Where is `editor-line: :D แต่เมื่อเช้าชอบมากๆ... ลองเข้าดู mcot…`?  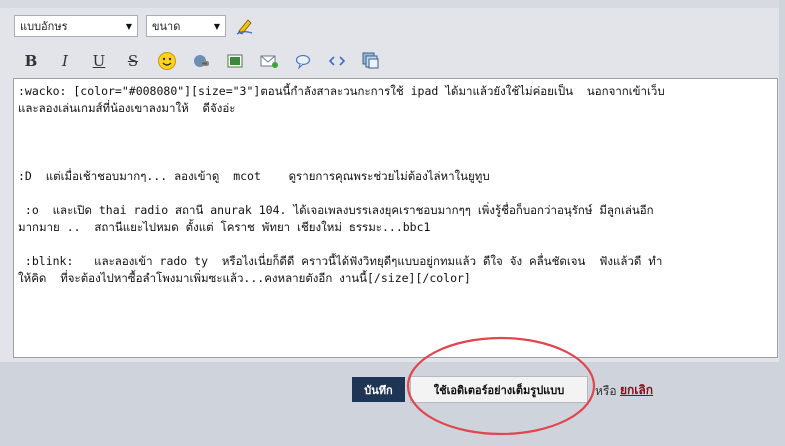 editor-line: :D แต่เมื่อเช้าชอบมากๆ... ลองเข้าดู mcot… is located at coordinates (254, 176).